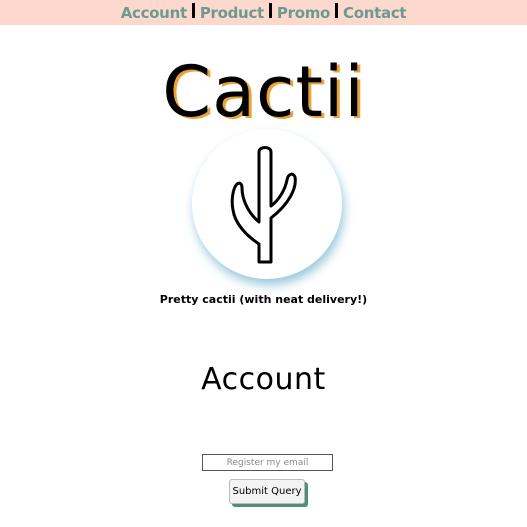  What do you see at coordinates (267, 462) in the screenshot?
I see `email-field` at bounding box center [267, 462].